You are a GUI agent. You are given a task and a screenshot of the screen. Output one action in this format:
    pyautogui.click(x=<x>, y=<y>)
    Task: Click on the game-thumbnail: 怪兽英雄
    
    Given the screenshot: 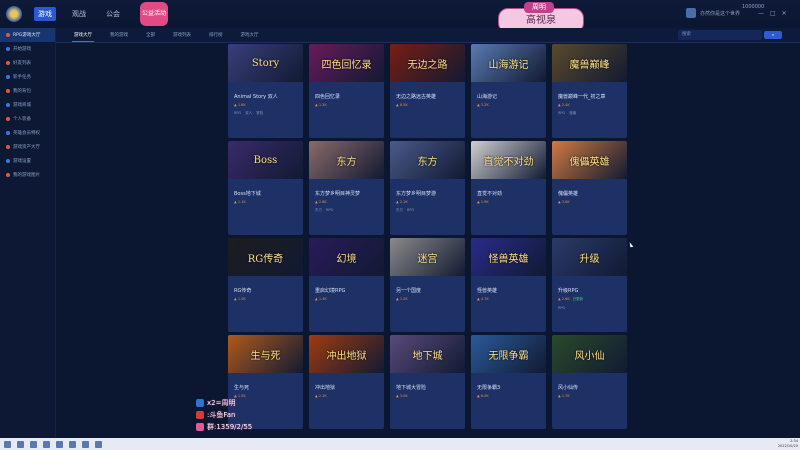 What is the action you would take?
    pyautogui.click(x=508, y=257)
    